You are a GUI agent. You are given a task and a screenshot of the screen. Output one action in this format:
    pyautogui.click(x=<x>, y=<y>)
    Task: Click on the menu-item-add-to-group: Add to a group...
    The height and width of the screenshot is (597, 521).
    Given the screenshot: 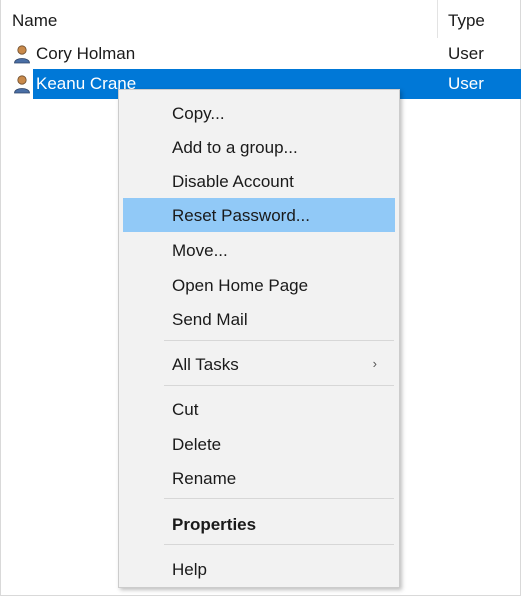 What is the action you would take?
    pyautogui.click(x=259, y=147)
    